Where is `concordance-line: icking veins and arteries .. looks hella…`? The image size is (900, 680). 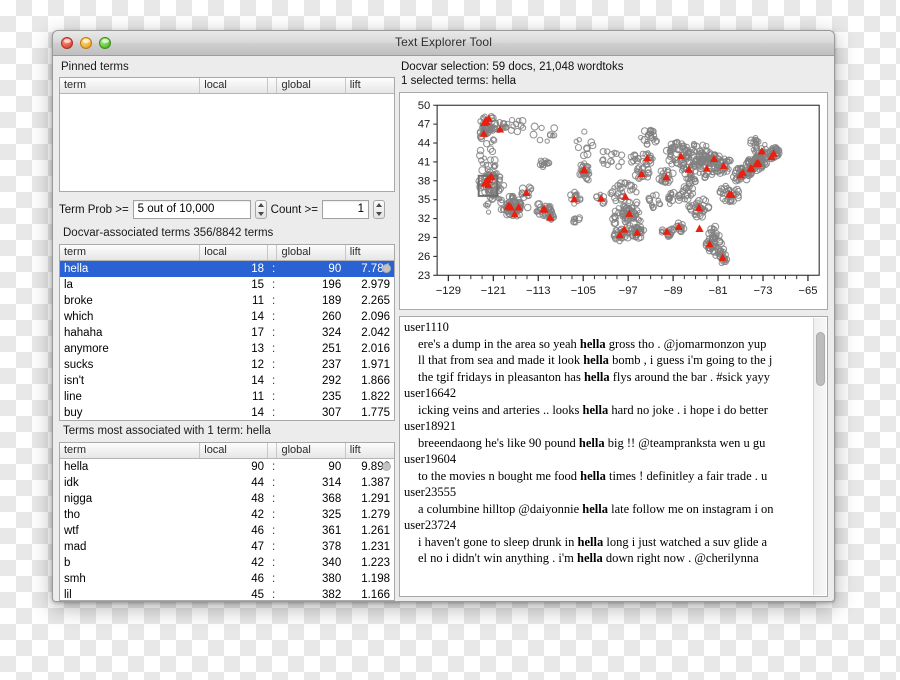 concordance-line: icking veins and arteries .. looks hella… is located at coordinates (608, 410).